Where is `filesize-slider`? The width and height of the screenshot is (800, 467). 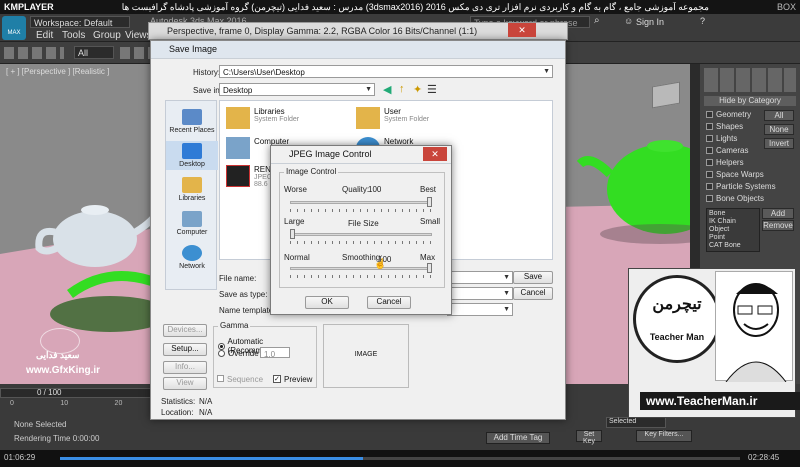
filesize-slider is located at coordinates (361, 234).